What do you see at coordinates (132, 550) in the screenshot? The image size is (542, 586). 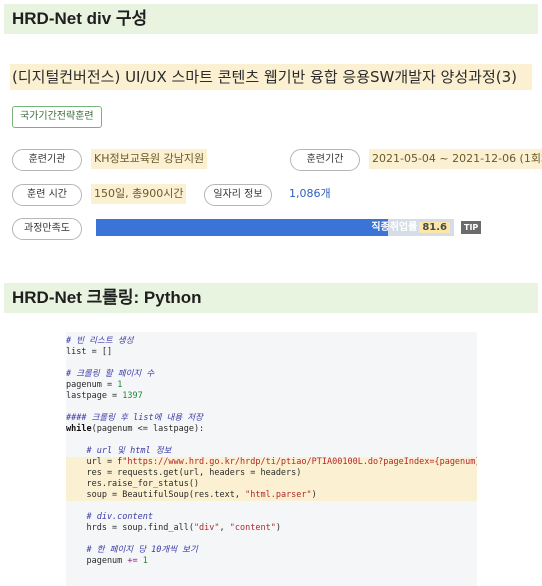 I see `code-line-20: # 한 페이지 당 10개씩 보기` at bounding box center [132, 550].